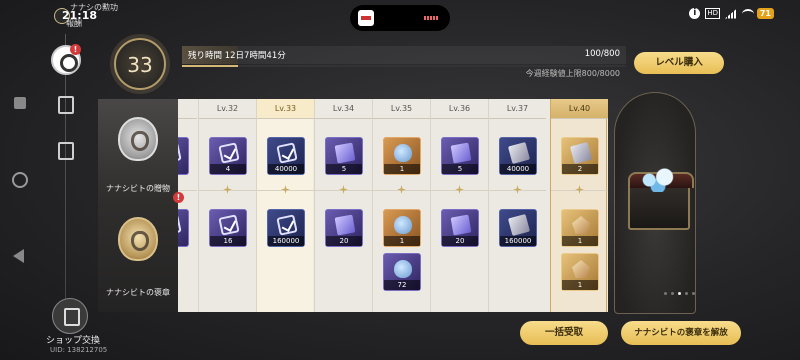  I want to click on shop-exchange-button, so click(70, 316).